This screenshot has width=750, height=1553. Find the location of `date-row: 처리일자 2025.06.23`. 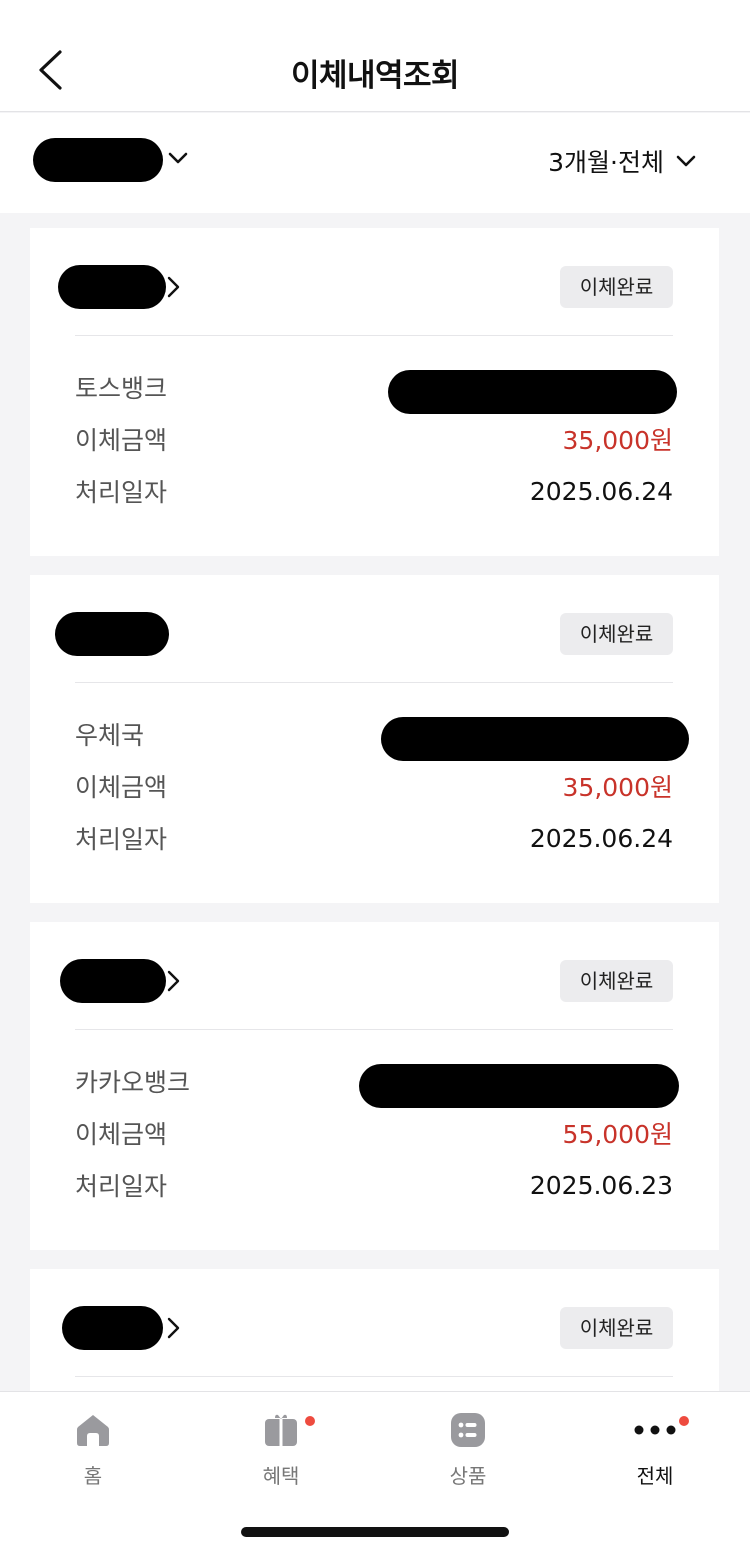

date-row: 처리일자 2025.06.23 is located at coordinates (374, 1185).